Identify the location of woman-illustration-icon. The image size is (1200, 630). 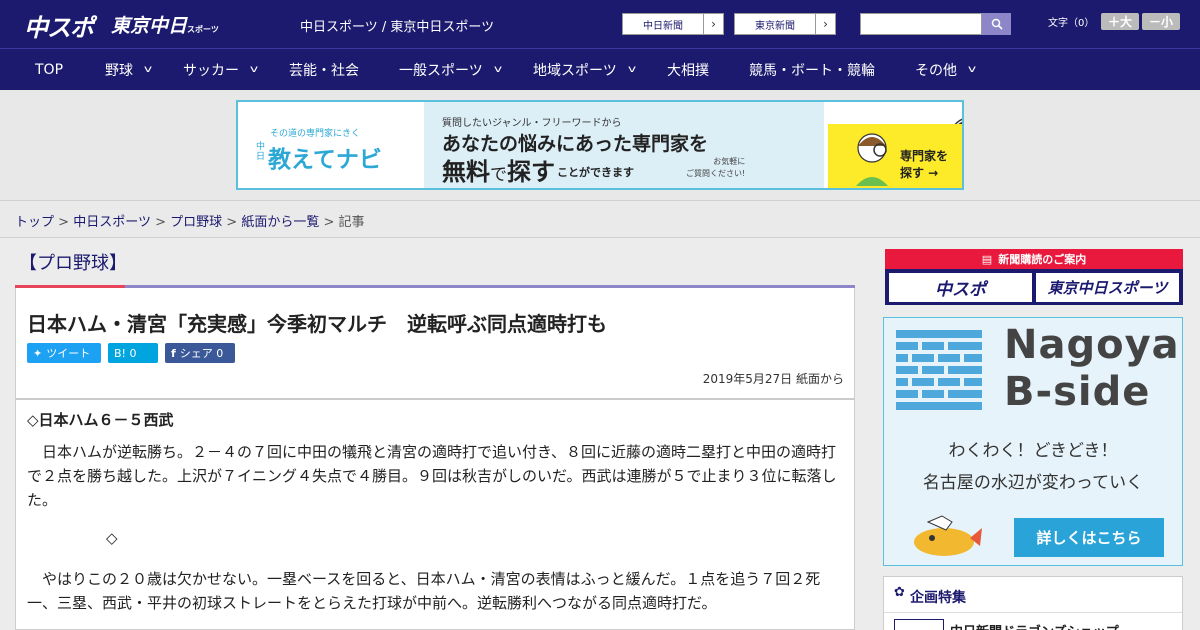
(872, 159).